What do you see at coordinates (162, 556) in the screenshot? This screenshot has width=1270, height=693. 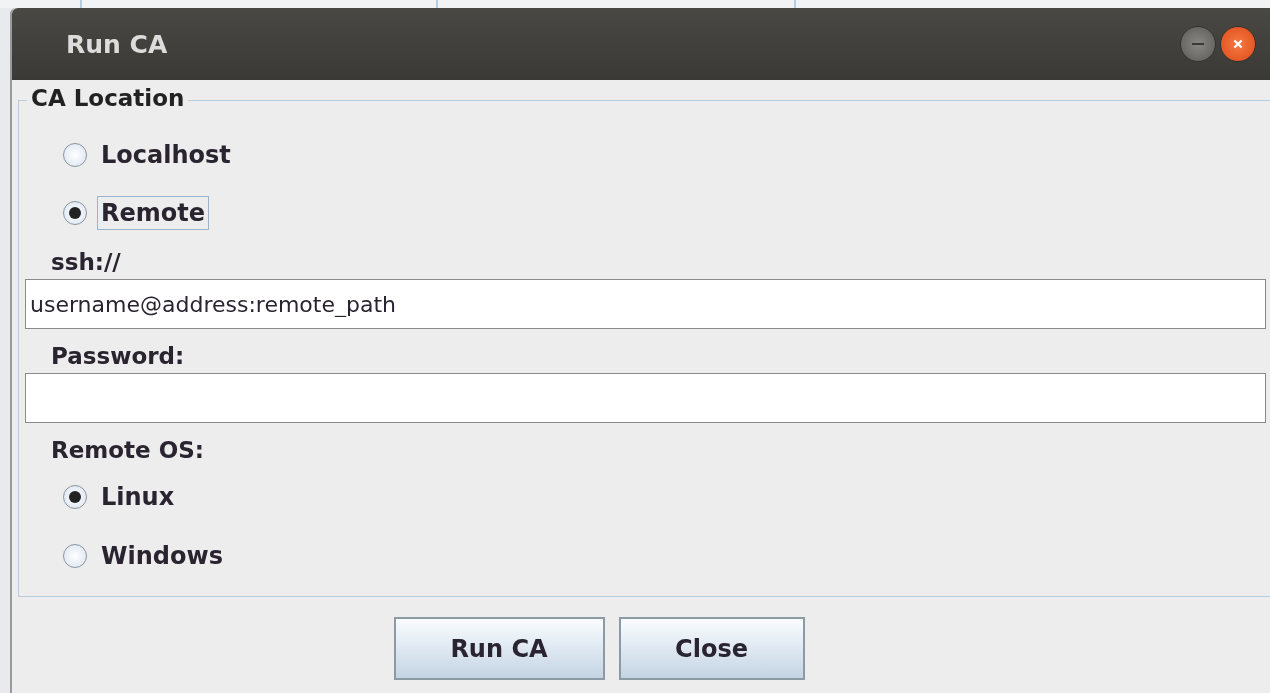 I see `radio-label: Windows` at bounding box center [162, 556].